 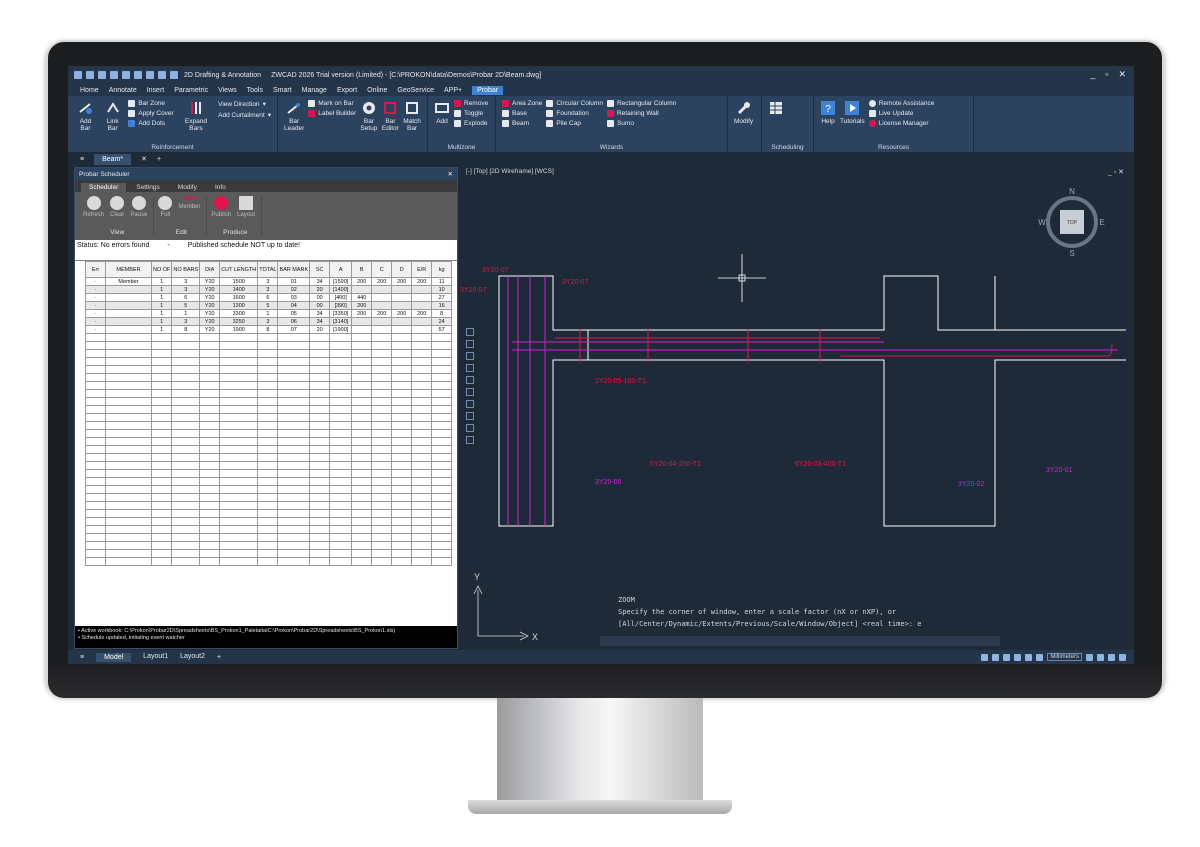 What do you see at coordinates (294, 281) in the screenshot?
I see `table-cell: 01` at bounding box center [294, 281].